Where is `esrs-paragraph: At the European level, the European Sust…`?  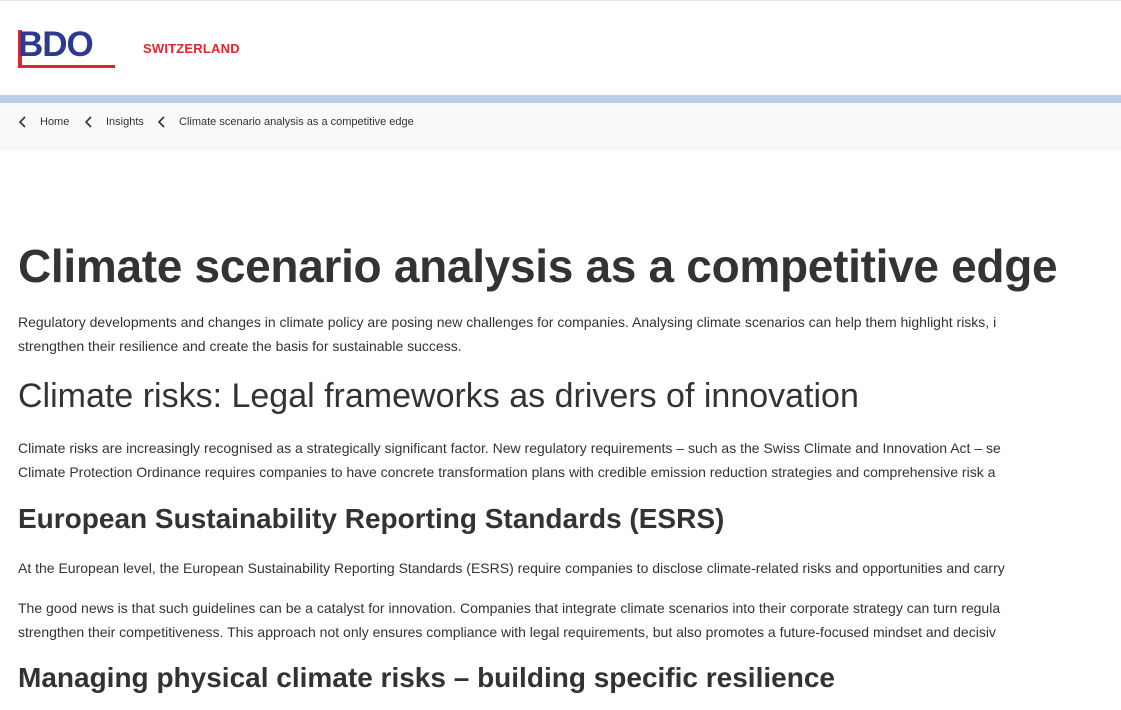
esrs-paragraph: At the European level, the European Sust… is located at coordinates (511, 568).